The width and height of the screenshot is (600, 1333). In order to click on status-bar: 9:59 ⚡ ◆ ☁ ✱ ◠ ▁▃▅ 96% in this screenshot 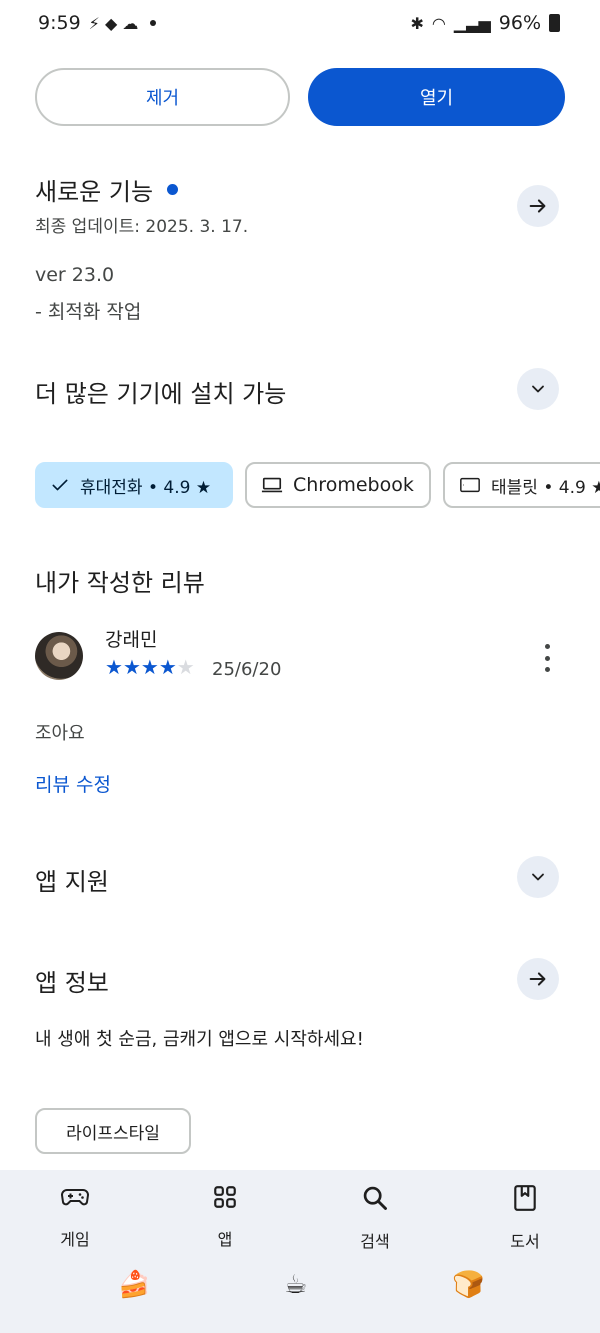, I will do `click(300, 23)`.